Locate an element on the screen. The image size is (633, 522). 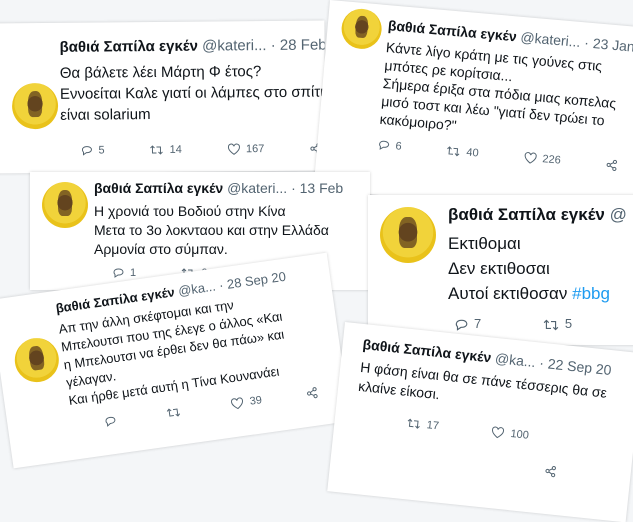
reply-button: 5 is located at coordinates (92, 150).